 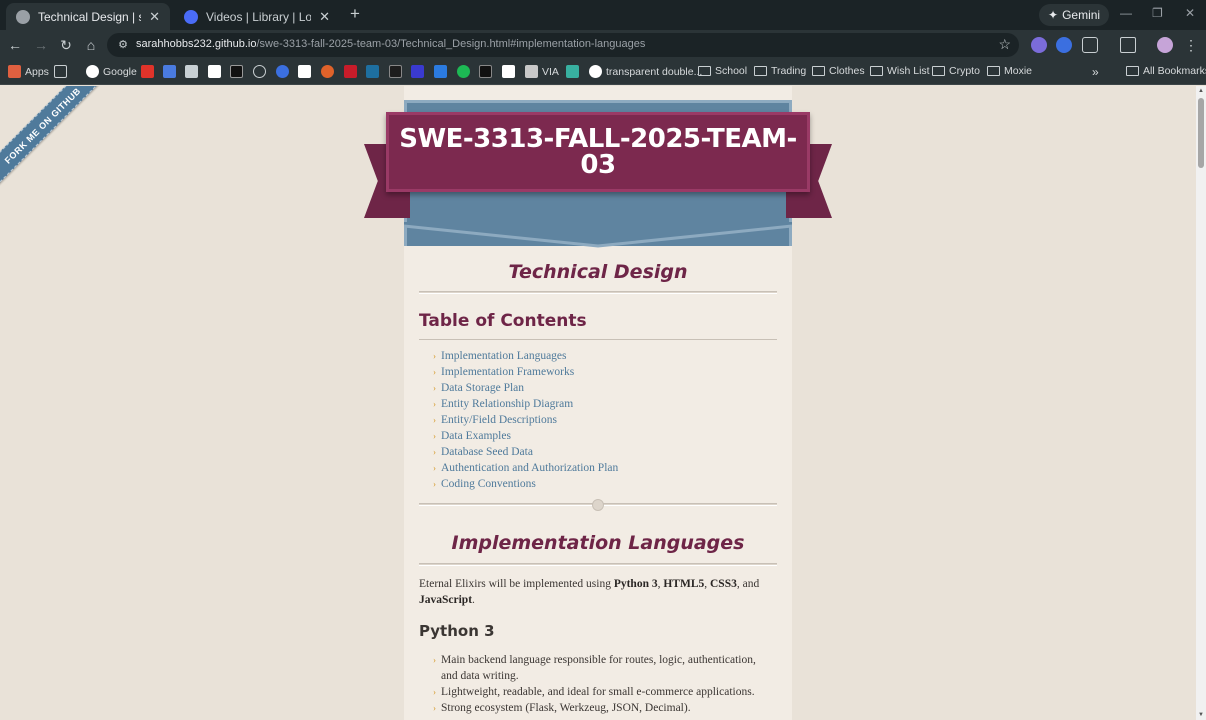 I want to click on youtube-icon, so click(x=147, y=71).